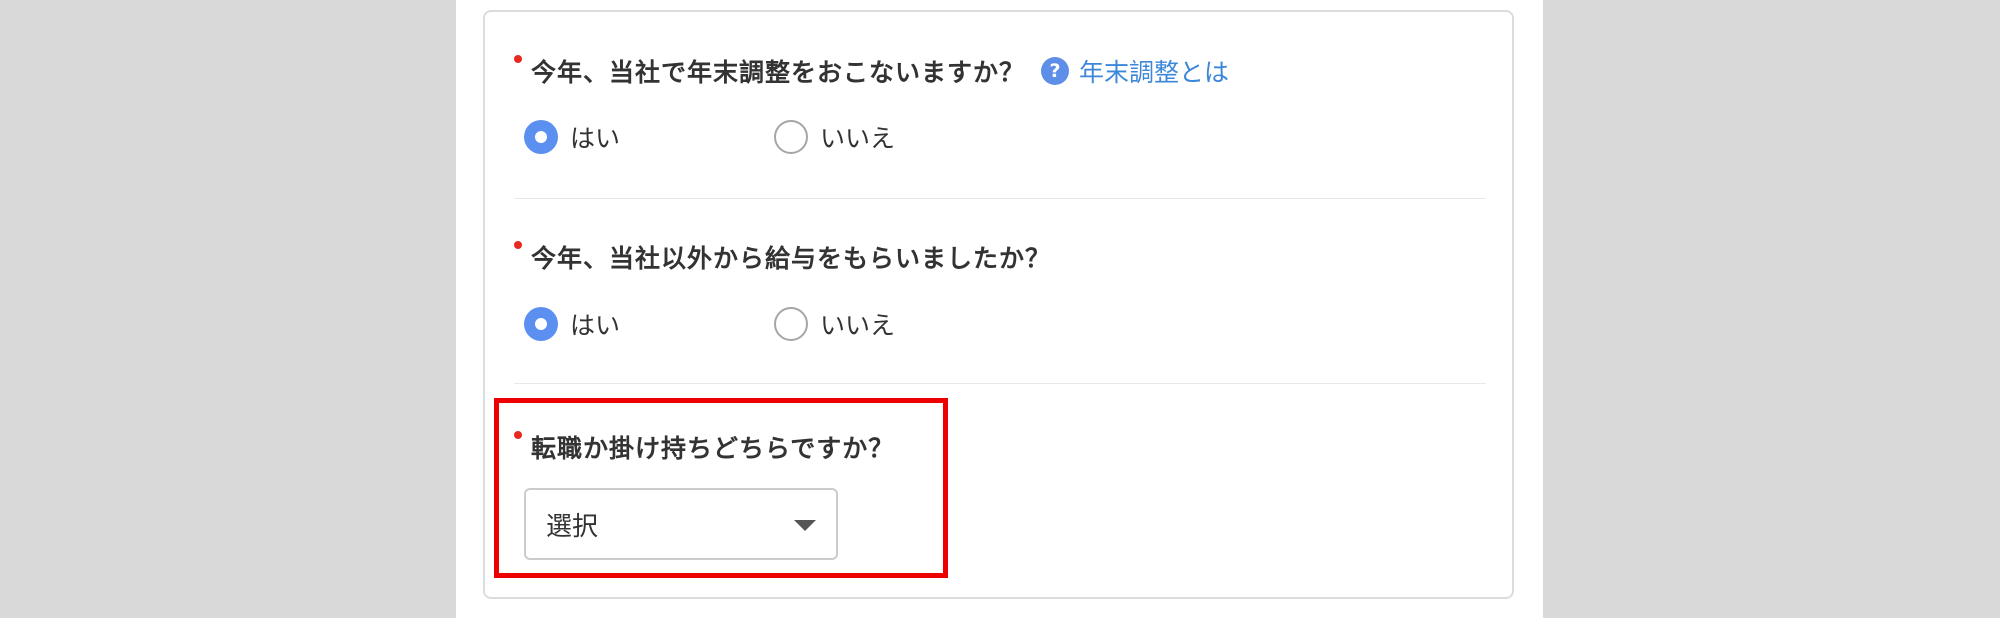 The width and height of the screenshot is (2000, 618). I want to click on highlight-annotation-box, so click(721, 488).